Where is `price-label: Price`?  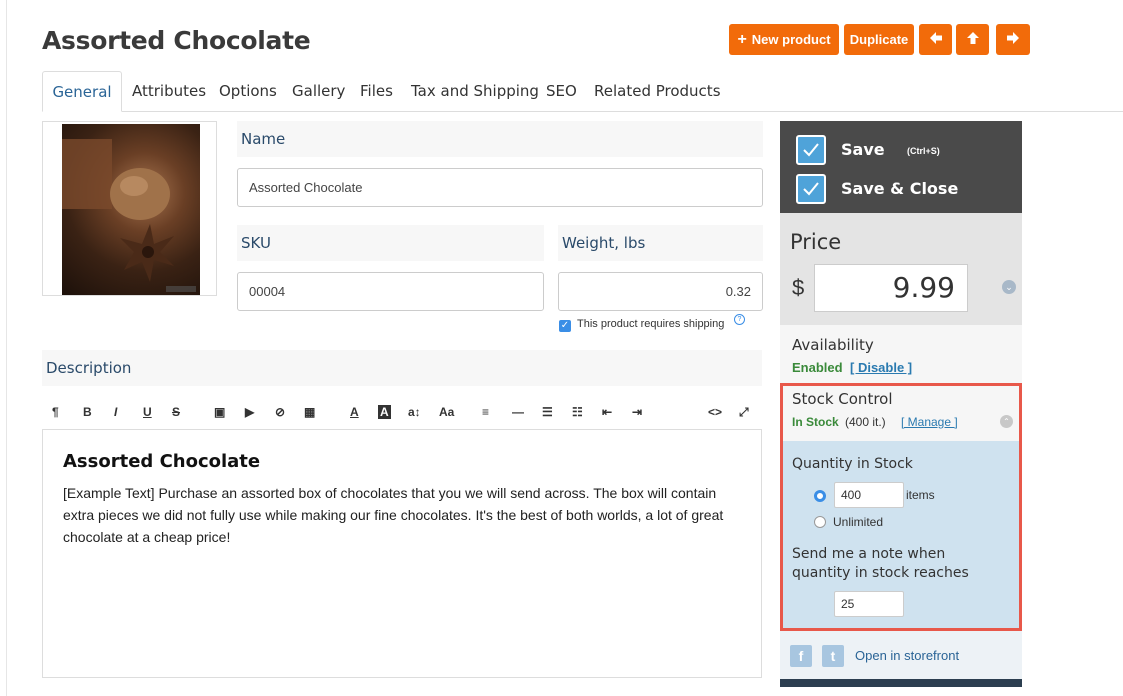
price-label: Price is located at coordinates (816, 242).